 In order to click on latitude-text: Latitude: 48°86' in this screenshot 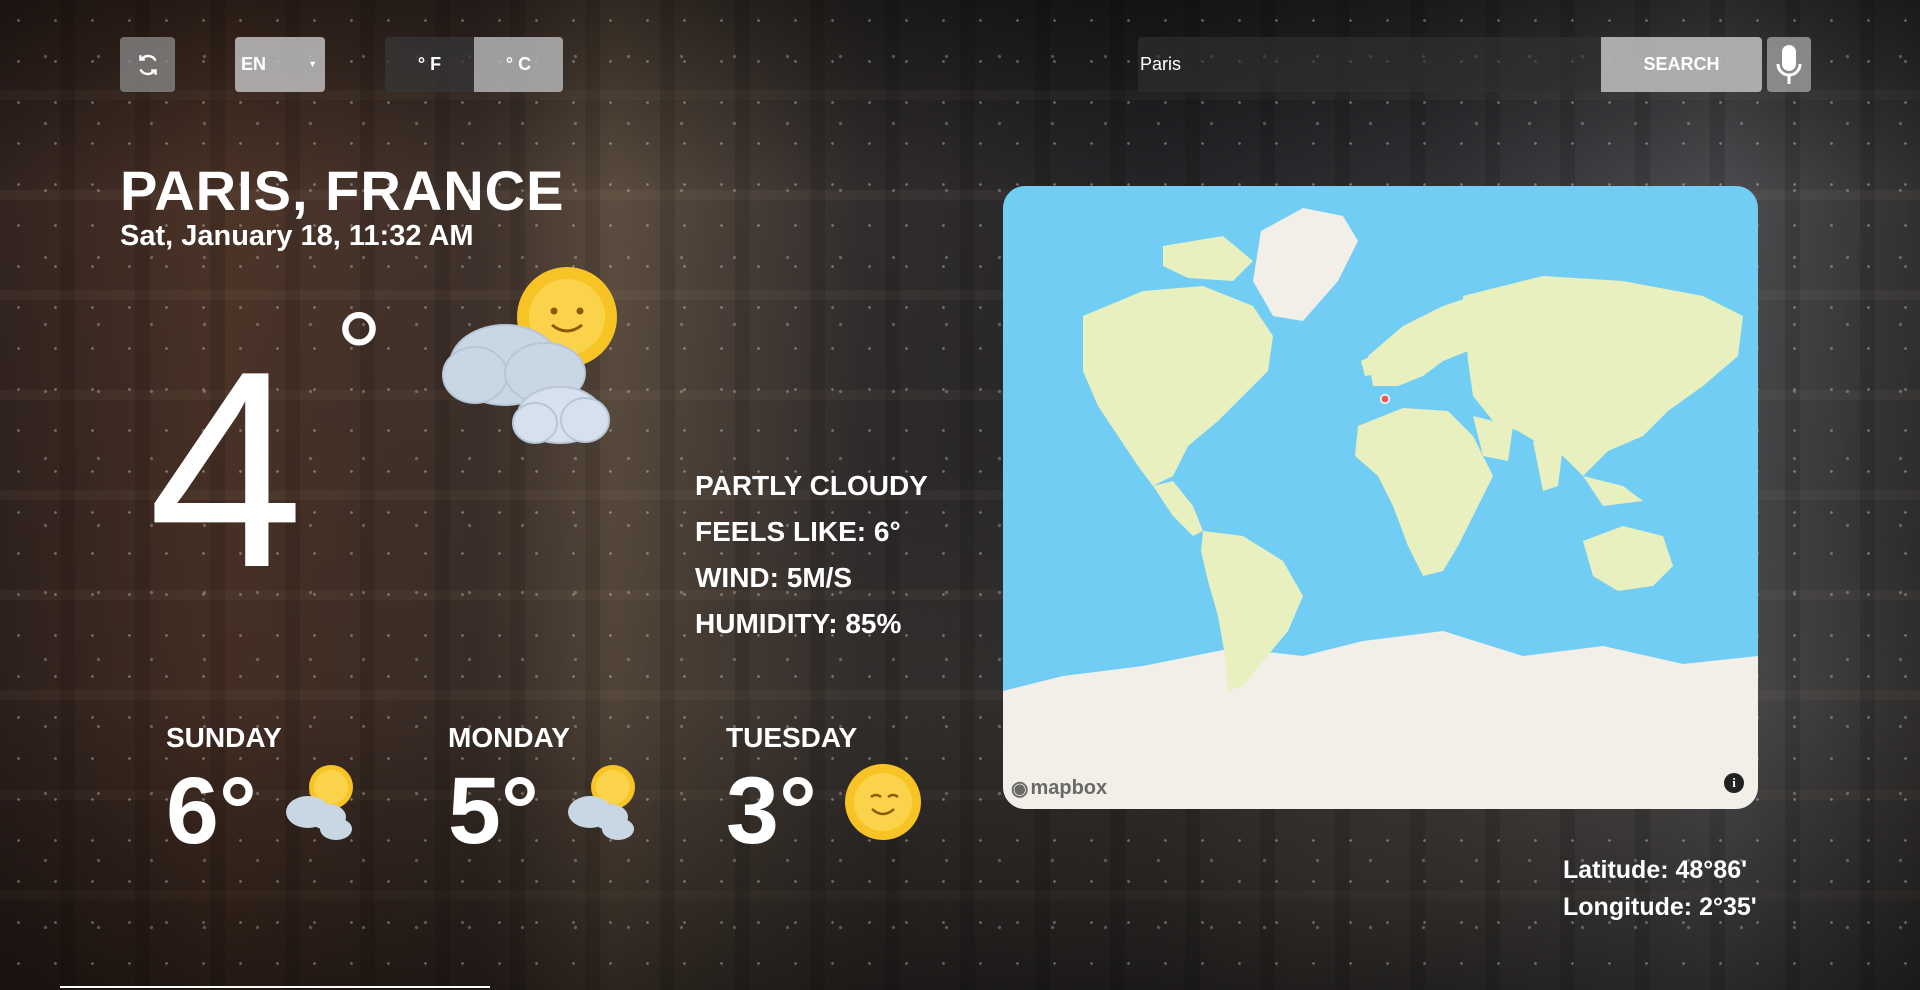, I will do `click(1655, 870)`.